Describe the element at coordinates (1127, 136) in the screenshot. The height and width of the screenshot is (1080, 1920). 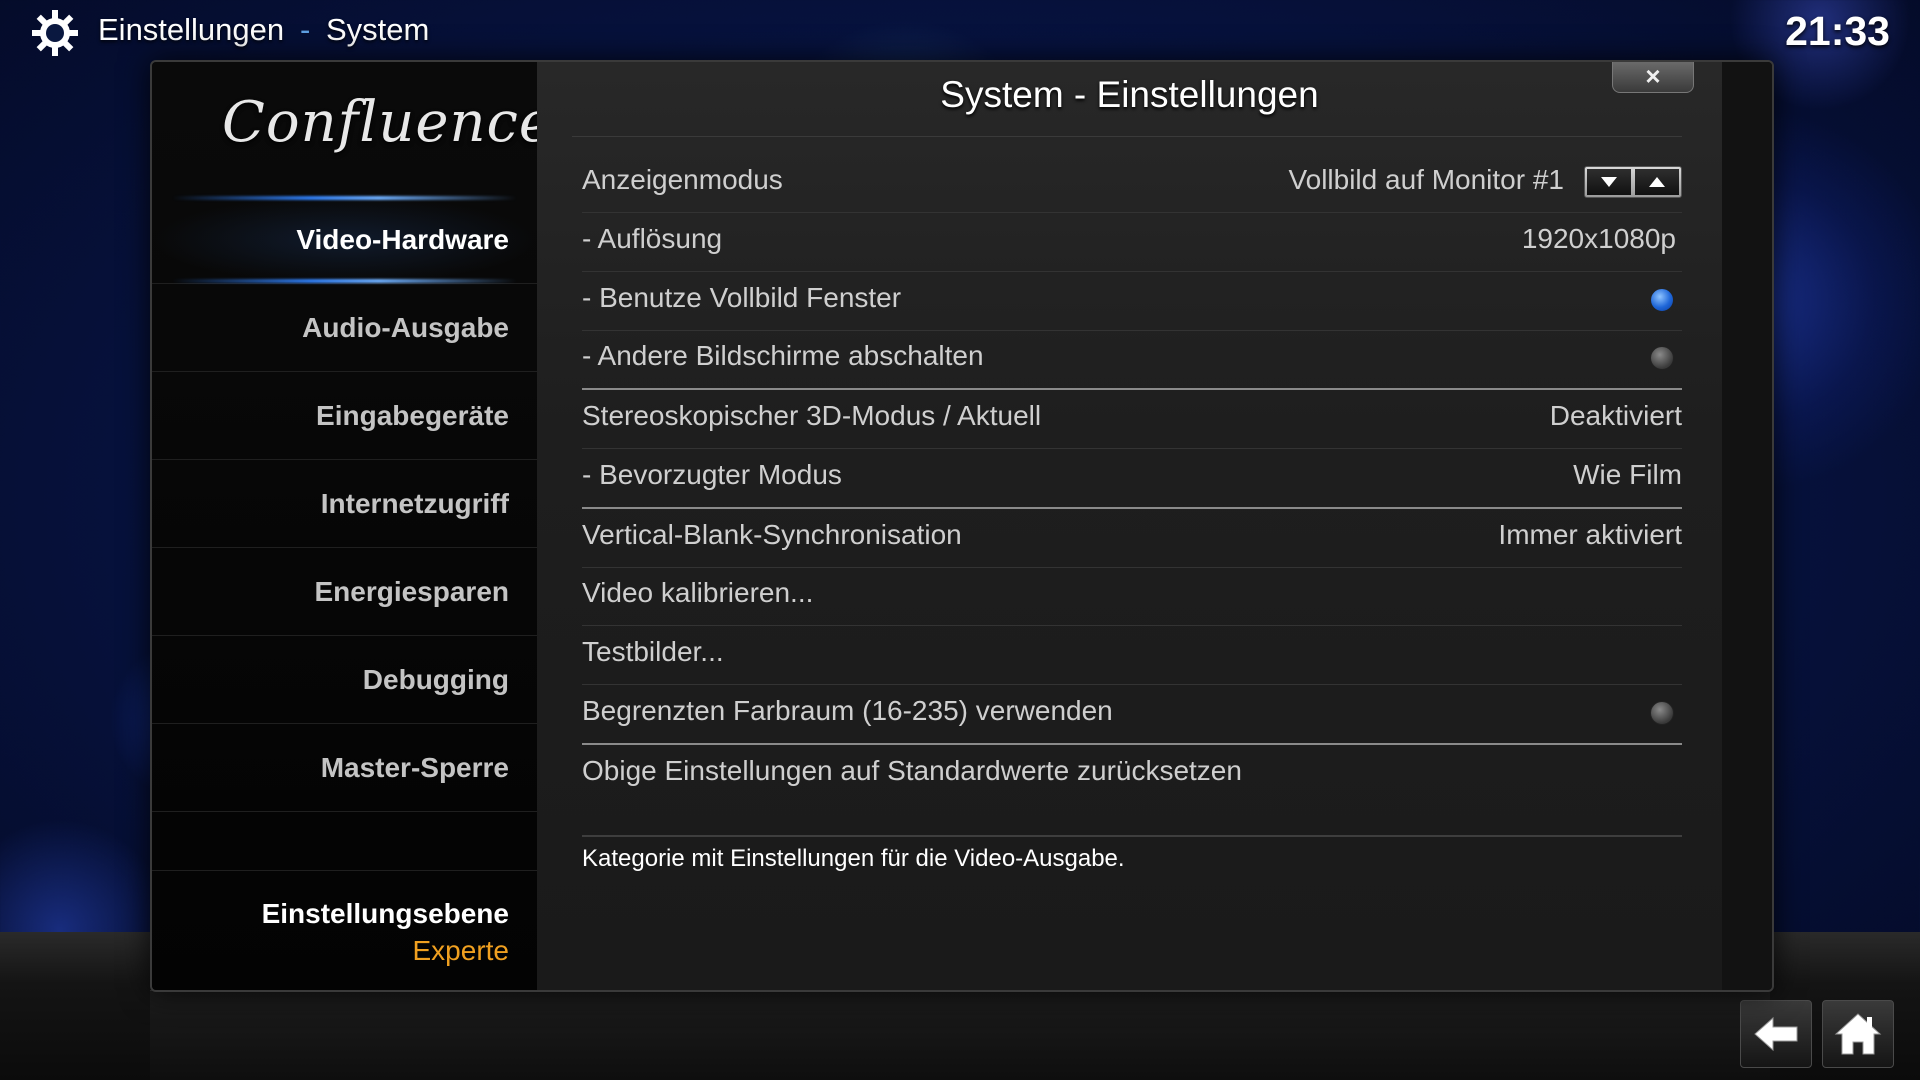
I see `title-divider` at that location.